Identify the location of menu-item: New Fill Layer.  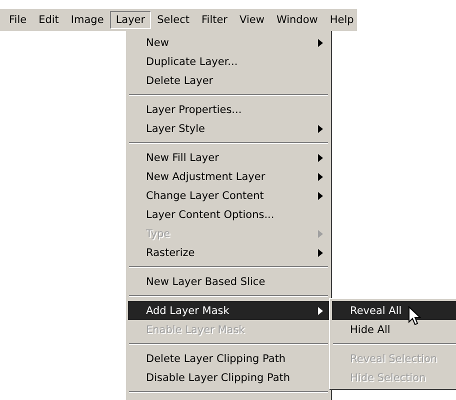
(228, 157).